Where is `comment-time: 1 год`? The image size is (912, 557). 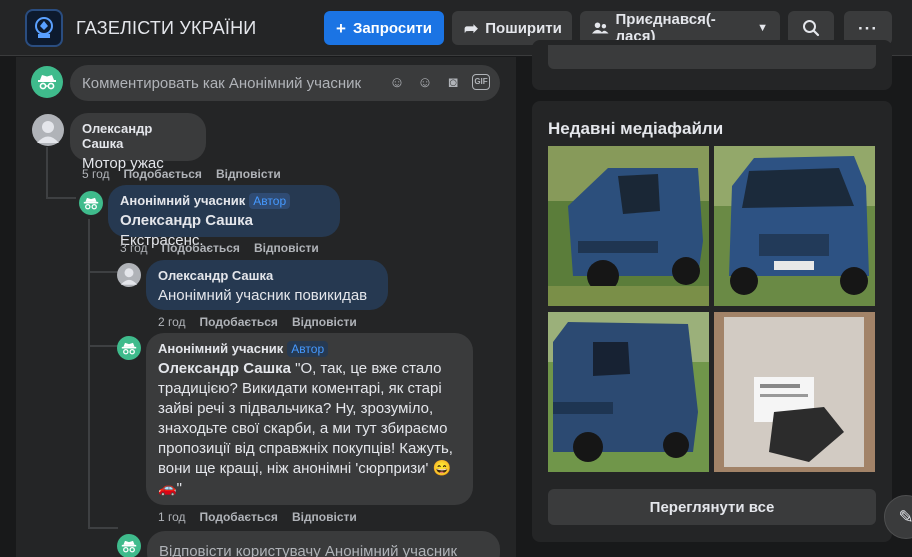 comment-time: 1 год is located at coordinates (172, 517).